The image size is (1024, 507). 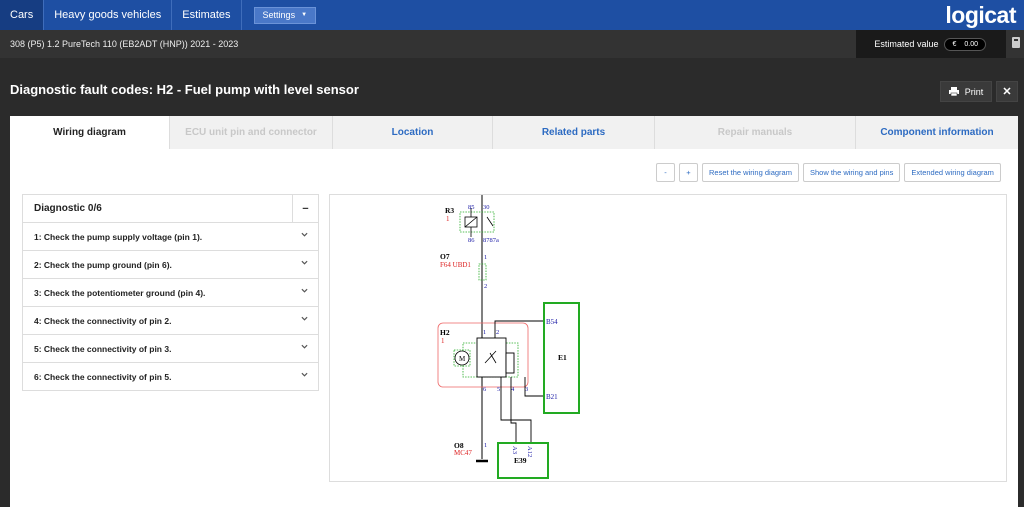 What do you see at coordinates (103, 320) in the screenshot?
I see `step-label: 4: Check the connectivity of pin 2.` at bounding box center [103, 320].